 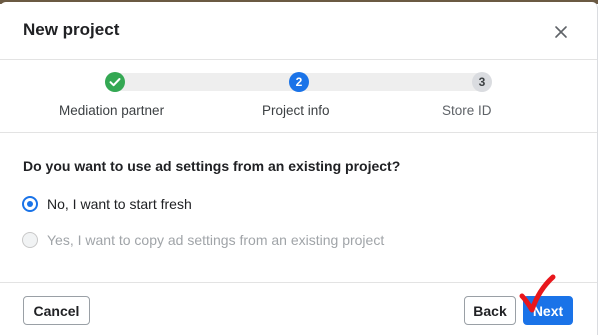 What do you see at coordinates (490, 310) in the screenshot?
I see `back-button: Back` at bounding box center [490, 310].